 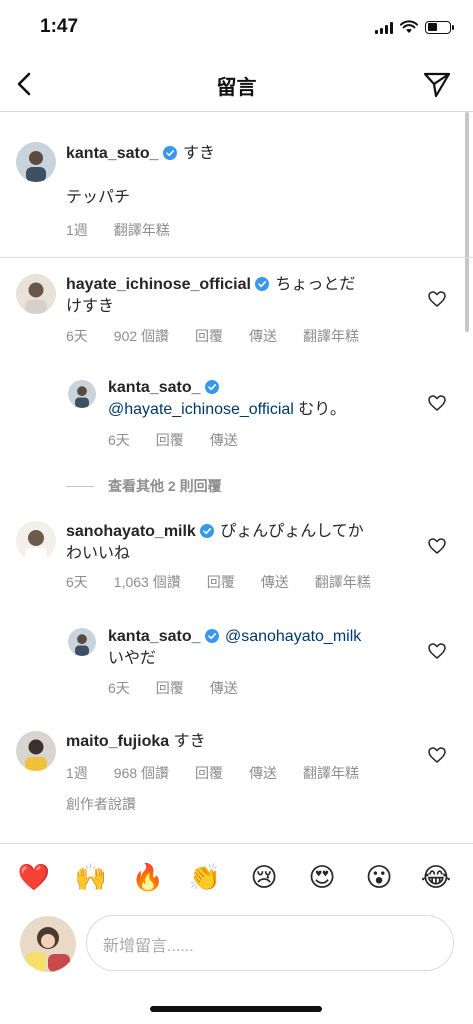 I want to click on comment-body-cont: けすき, so click(x=90, y=306).